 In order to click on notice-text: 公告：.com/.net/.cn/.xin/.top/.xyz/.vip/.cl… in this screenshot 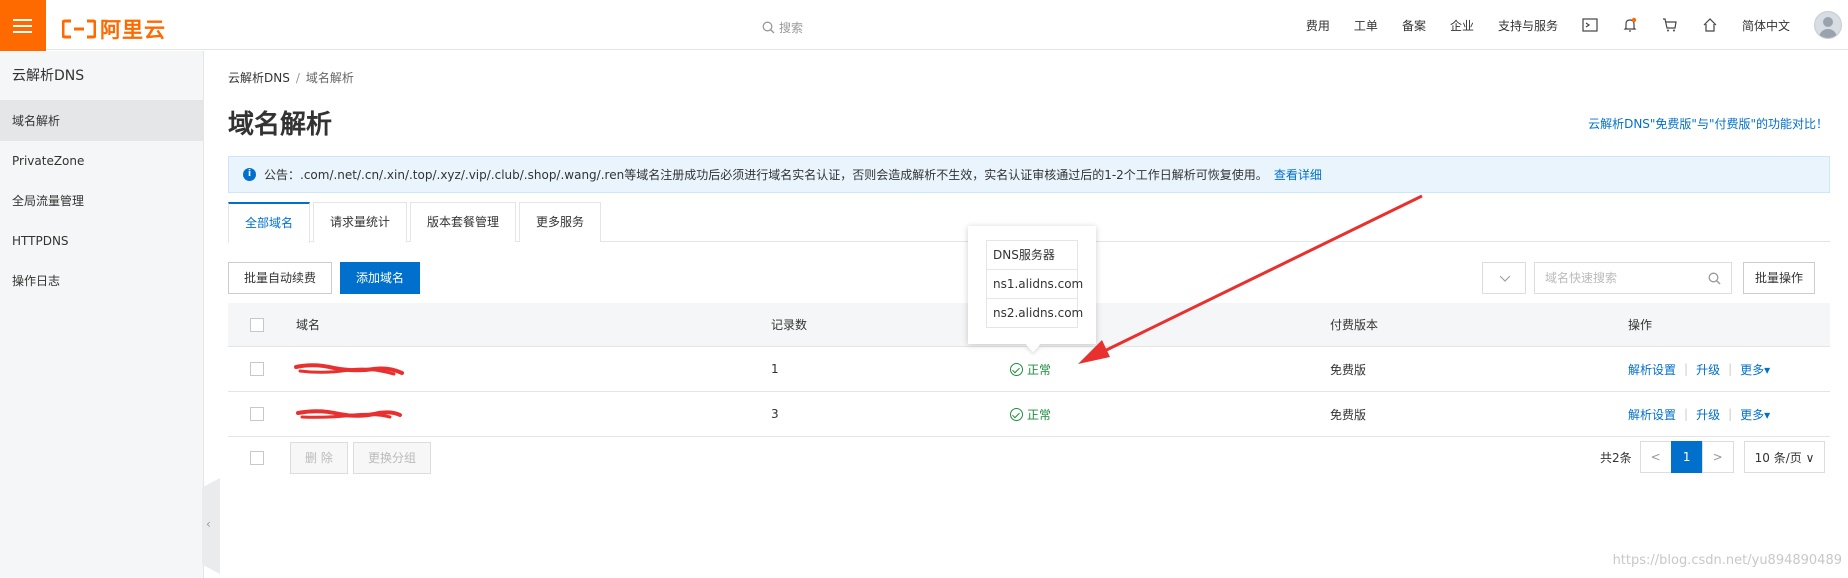, I will do `click(766, 175)`.